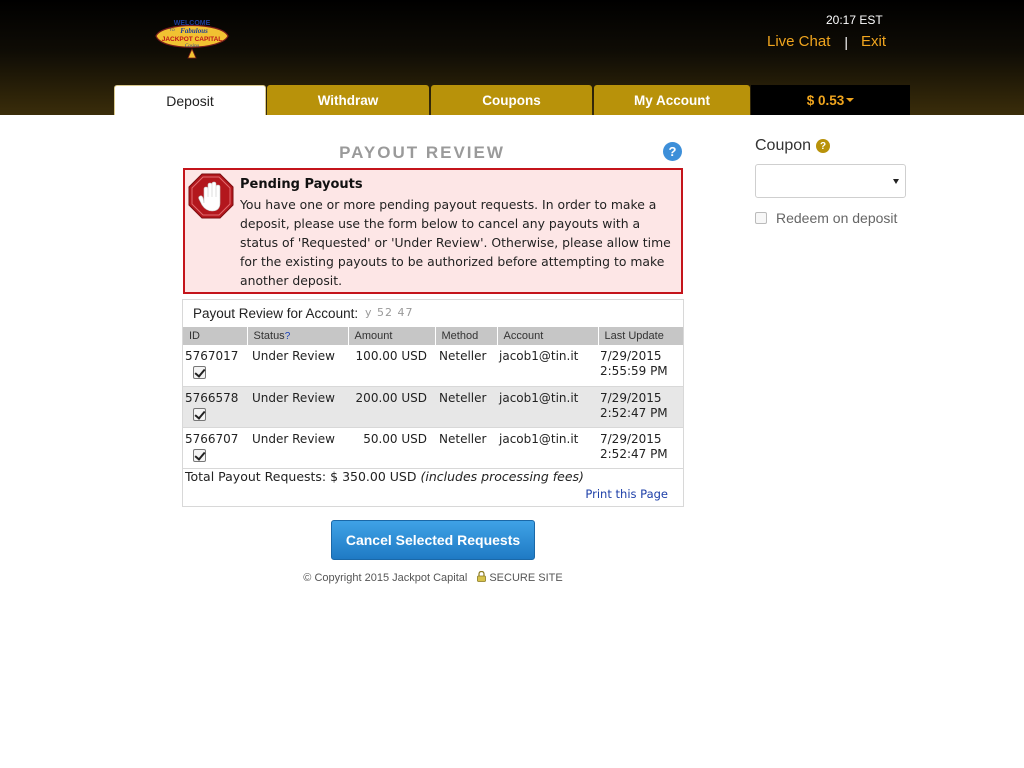 The image size is (1024, 768). I want to click on redeem-option: Redeem on deposit, so click(826, 218).